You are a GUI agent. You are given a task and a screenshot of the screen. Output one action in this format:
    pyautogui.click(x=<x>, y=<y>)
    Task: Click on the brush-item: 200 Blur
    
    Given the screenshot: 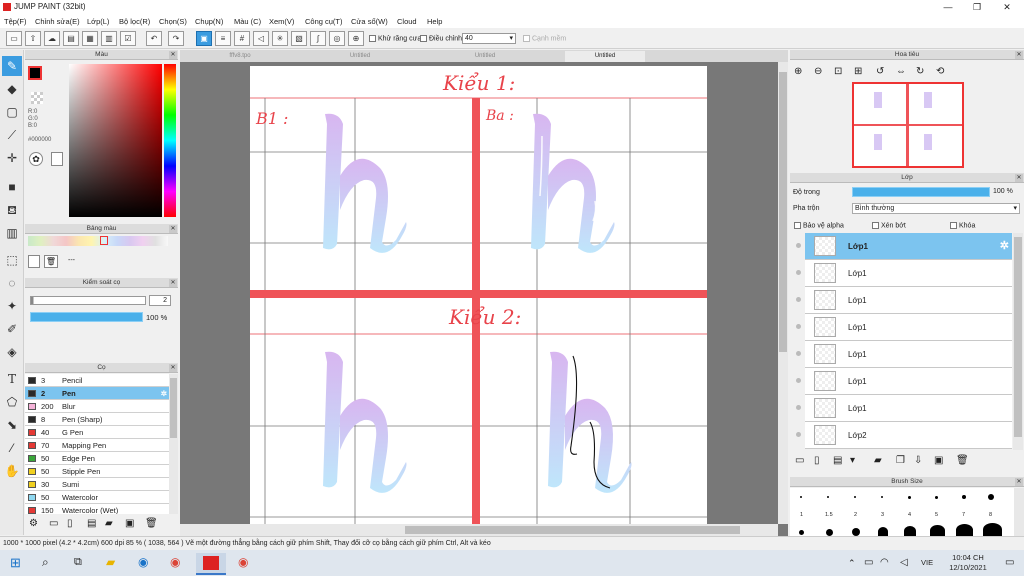 What is the action you would take?
    pyautogui.click(x=97, y=406)
    